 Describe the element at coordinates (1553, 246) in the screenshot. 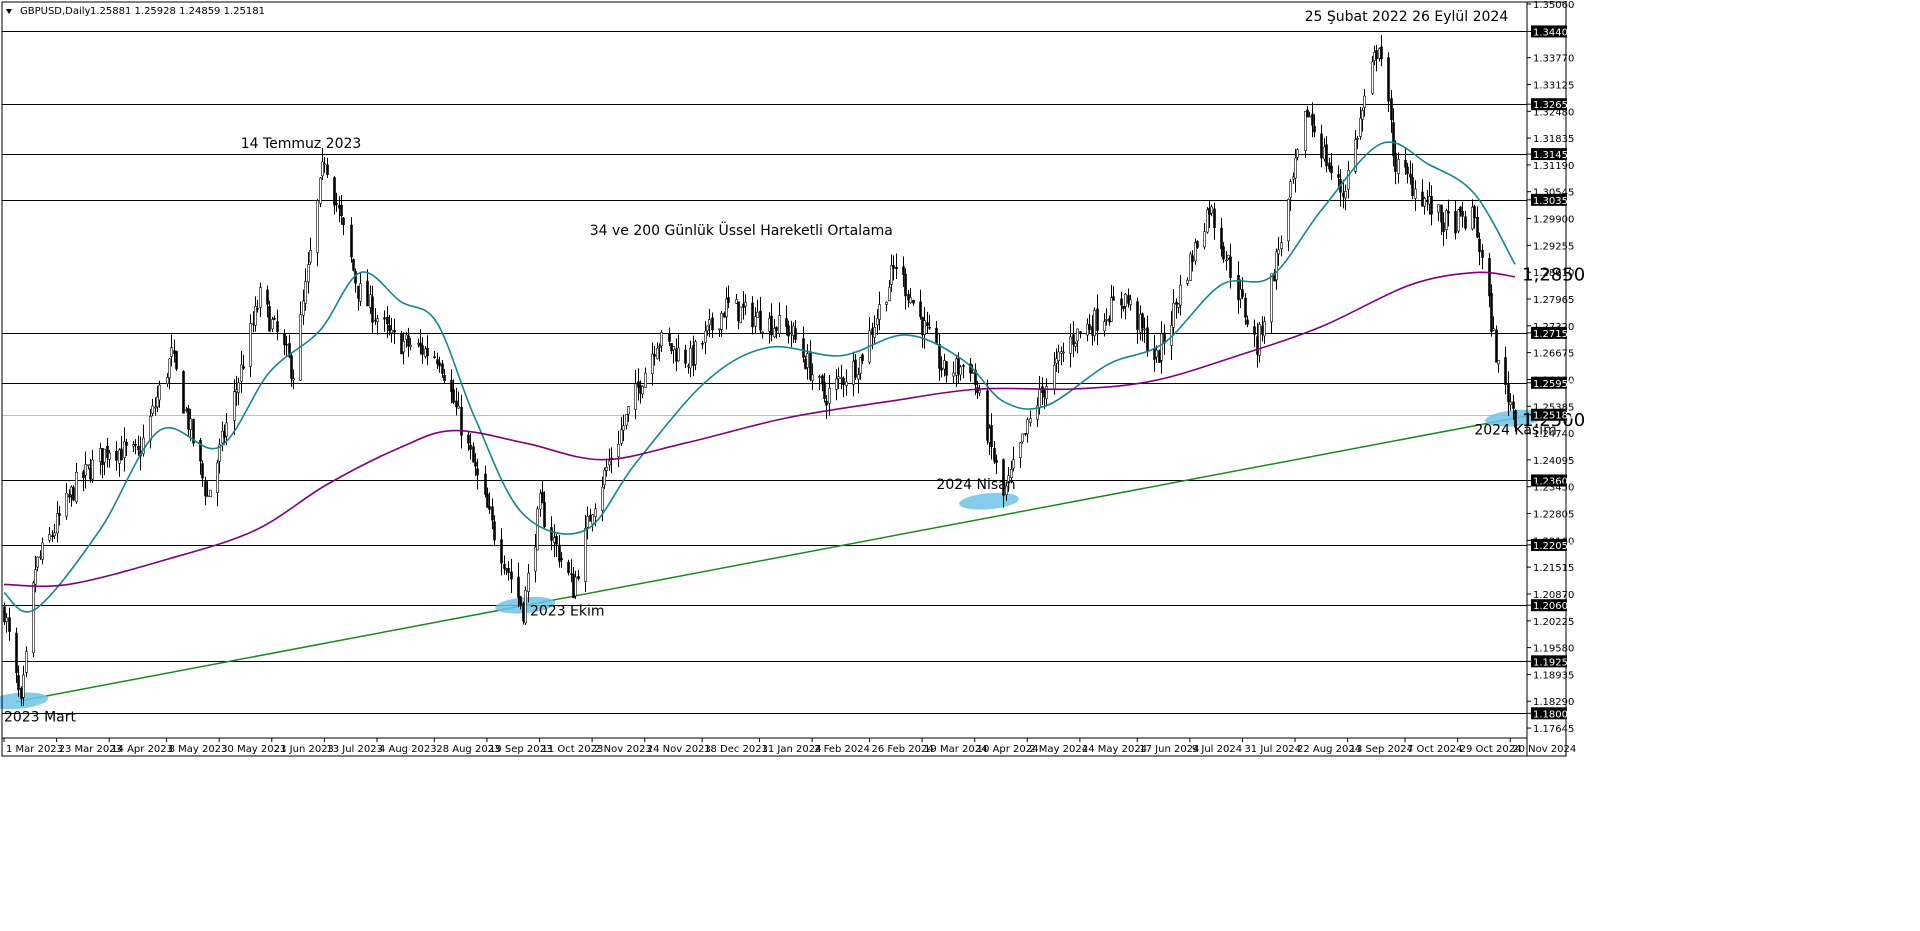

I see `price-tick-label: 1.29255` at that location.